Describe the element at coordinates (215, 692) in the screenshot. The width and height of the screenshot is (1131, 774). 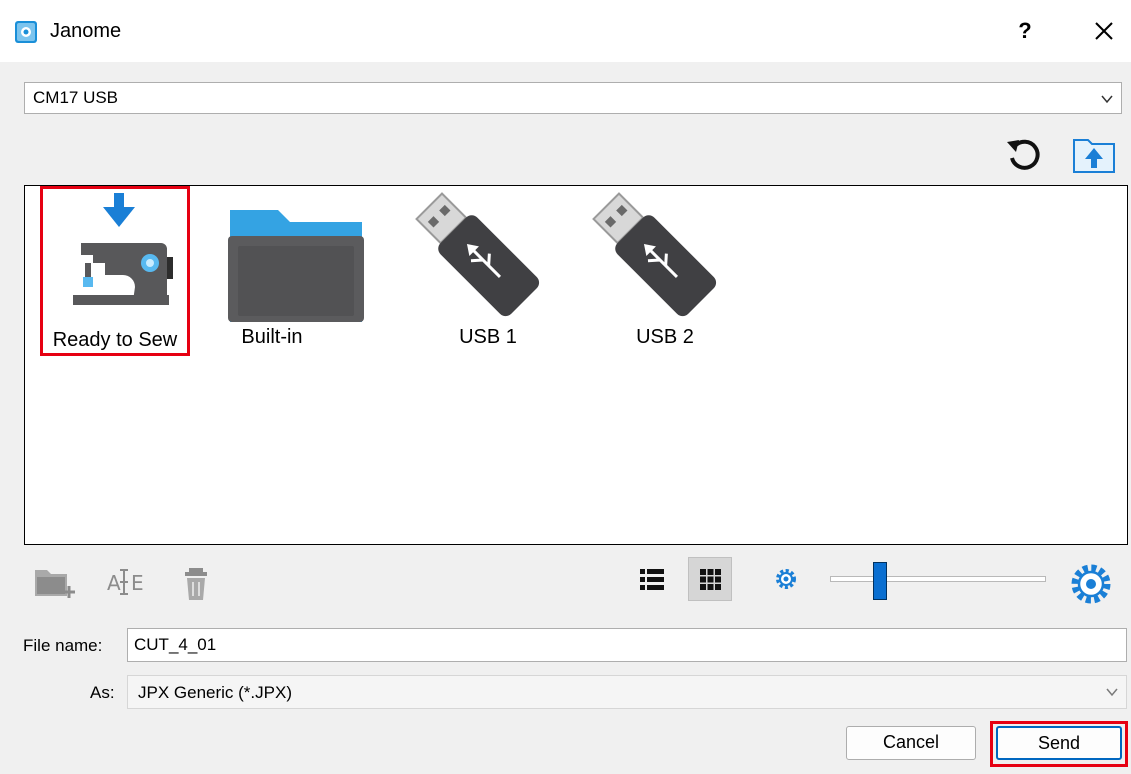
I see `file-type-value: JPX Generic (*.JPX)` at that location.